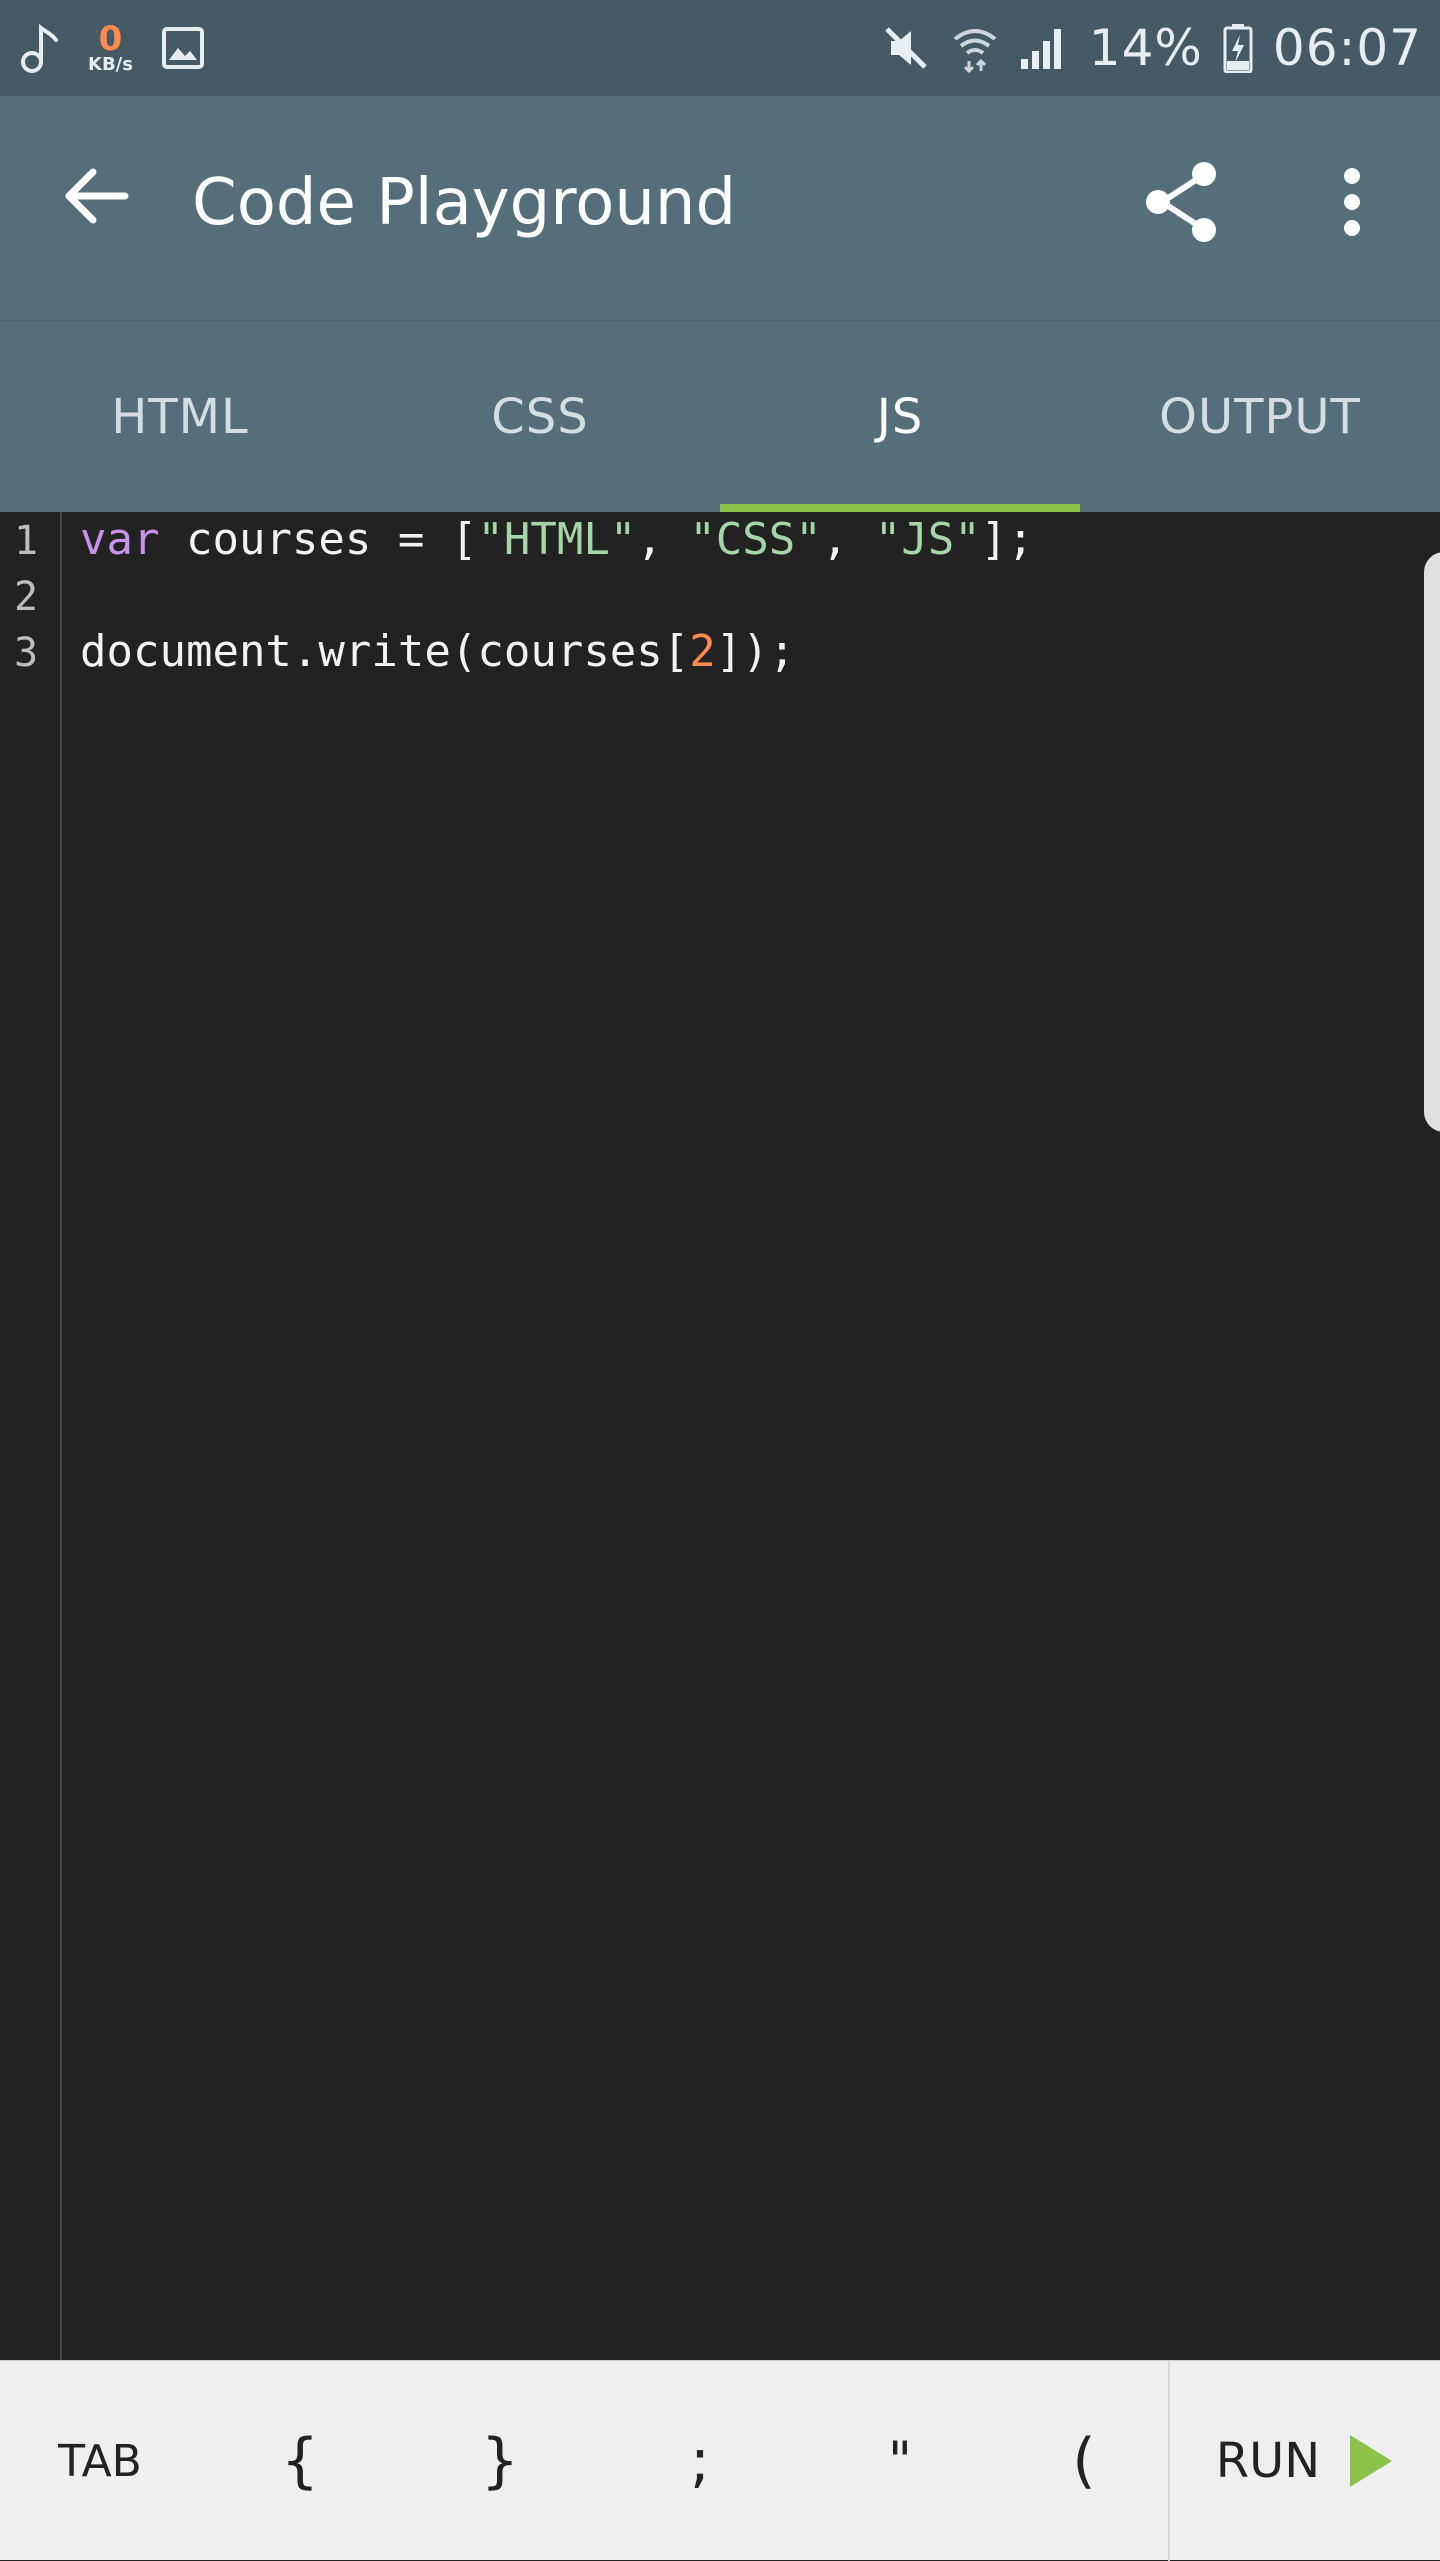 The width and height of the screenshot is (1440, 2561). What do you see at coordinates (110, 64) in the screenshot?
I see `net-speed-unit: KB/s` at bounding box center [110, 64].